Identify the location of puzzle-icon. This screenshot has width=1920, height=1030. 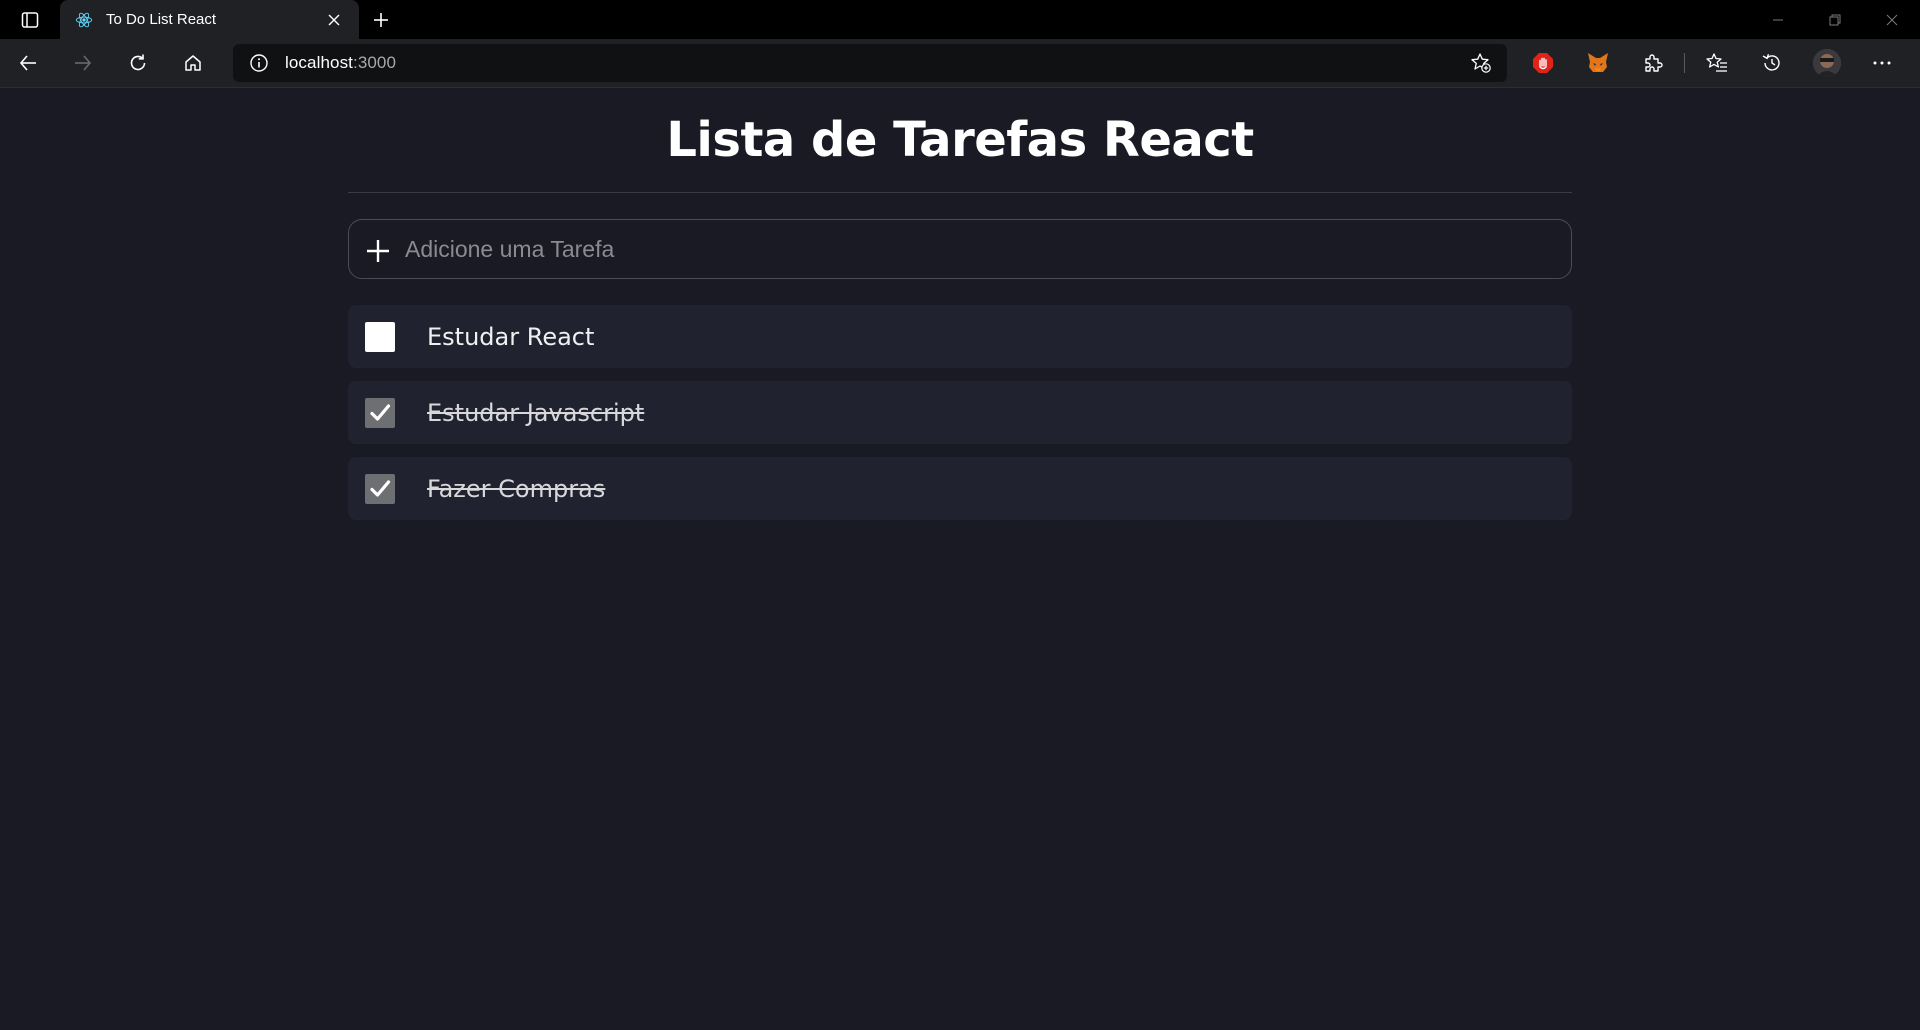
(1653, 63).